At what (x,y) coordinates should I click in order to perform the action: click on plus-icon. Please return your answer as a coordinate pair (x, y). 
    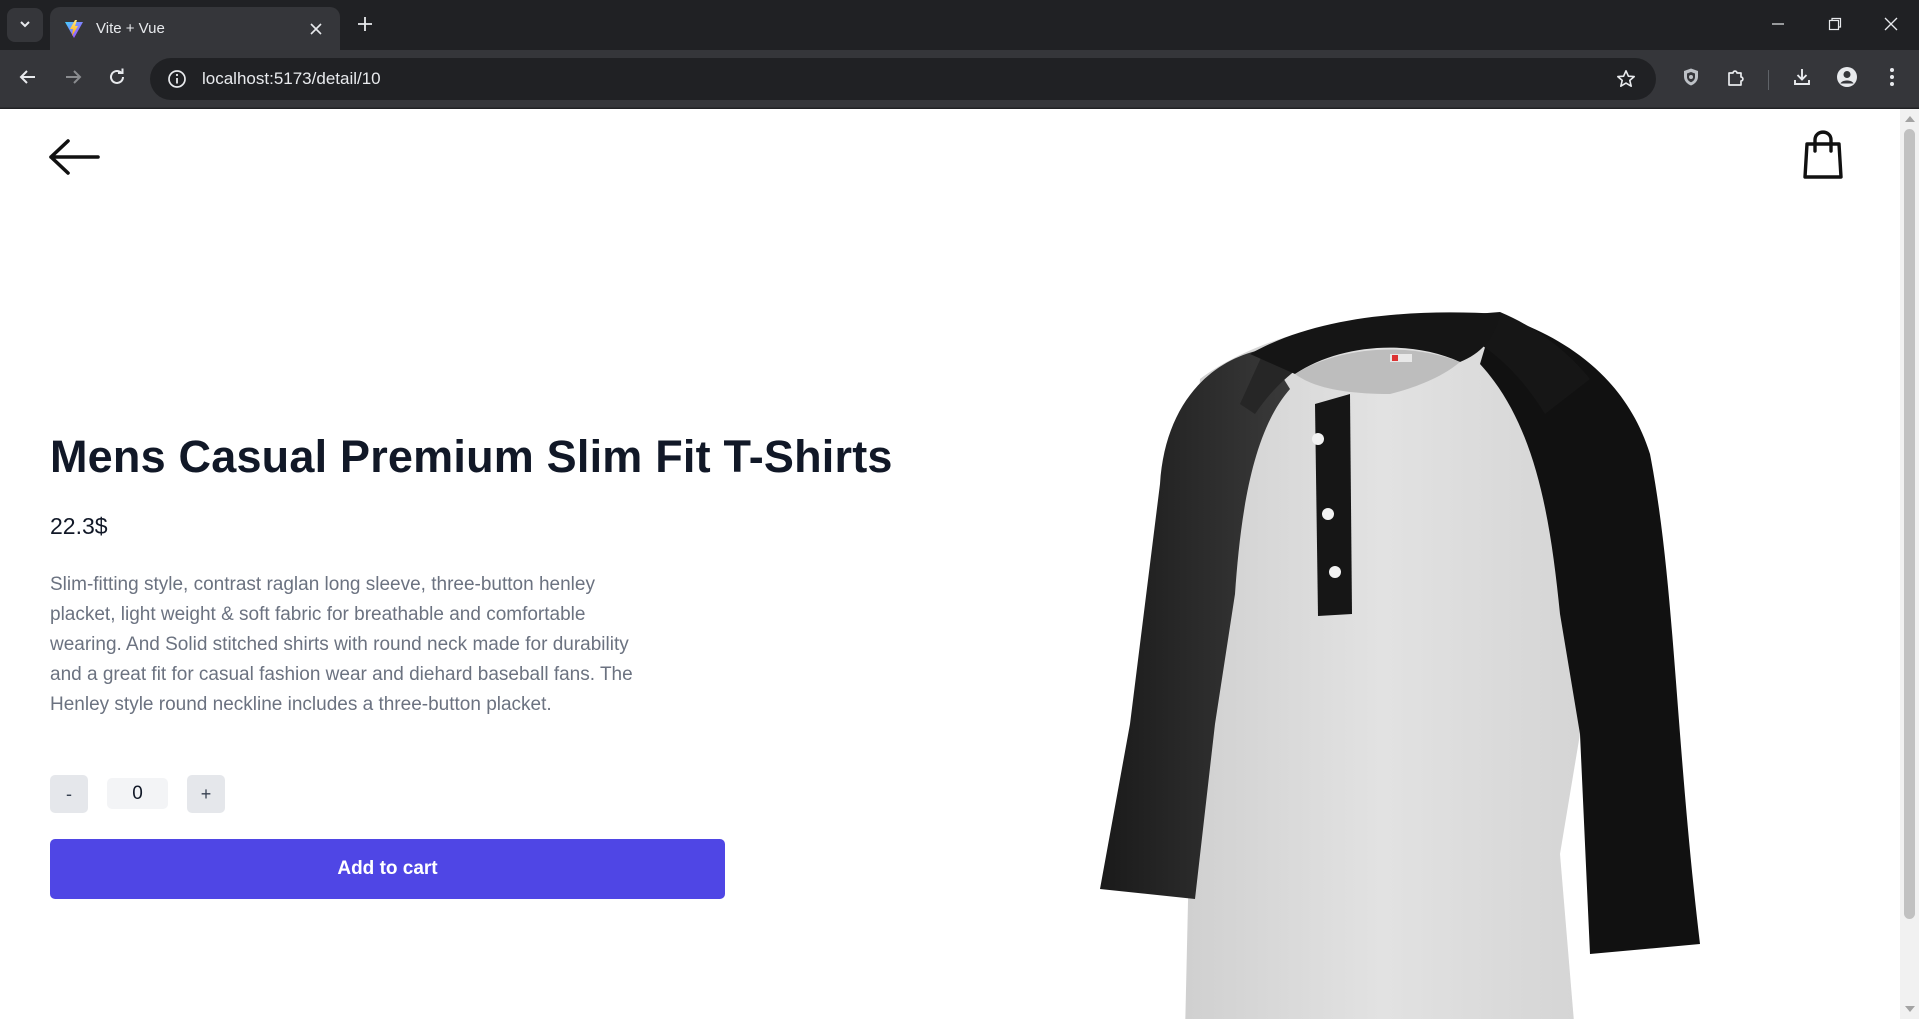
    Looking at the image, I should click on (365, 26).